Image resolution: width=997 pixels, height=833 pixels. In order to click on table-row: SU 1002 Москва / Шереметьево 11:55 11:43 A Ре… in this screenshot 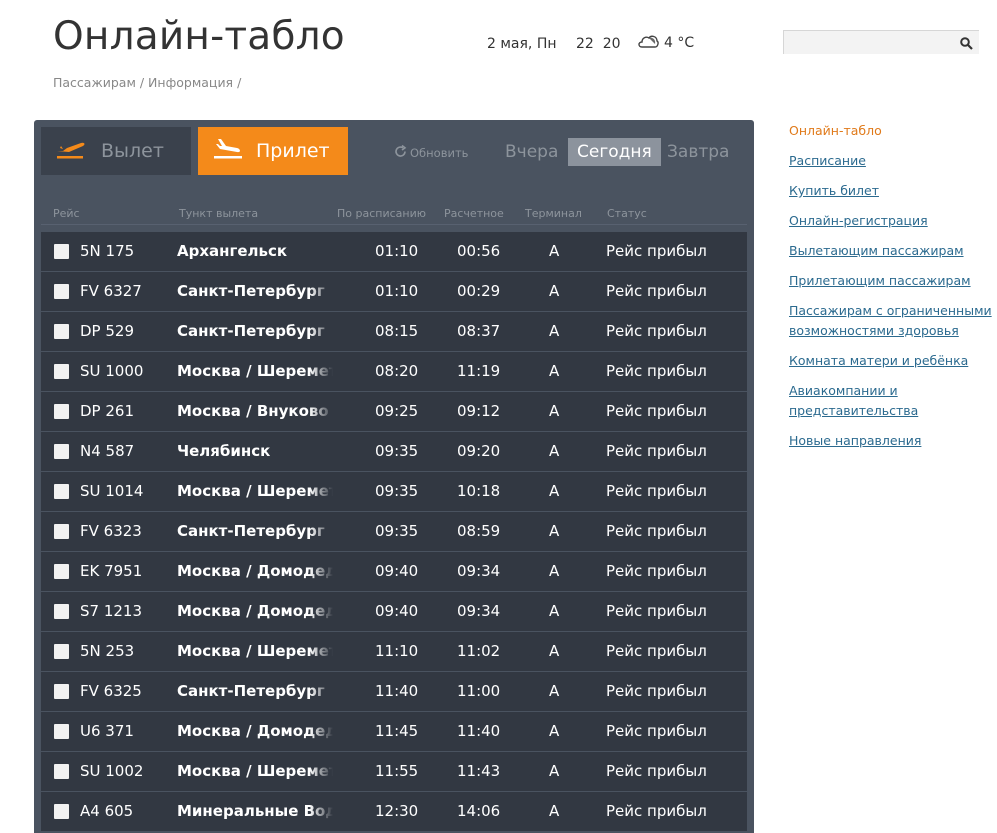, I will do `click(394, 771)`.